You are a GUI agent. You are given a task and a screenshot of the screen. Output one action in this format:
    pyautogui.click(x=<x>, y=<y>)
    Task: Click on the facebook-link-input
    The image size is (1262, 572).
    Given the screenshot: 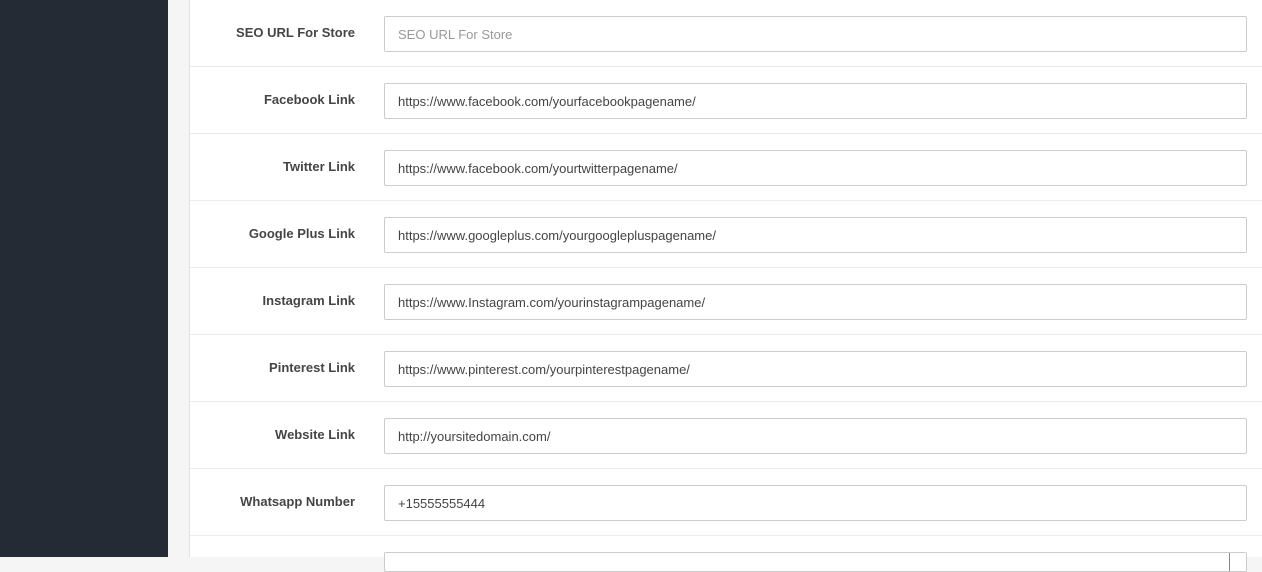 What is the action you would take?
    pyautogui.click(x=815, y=101)
    